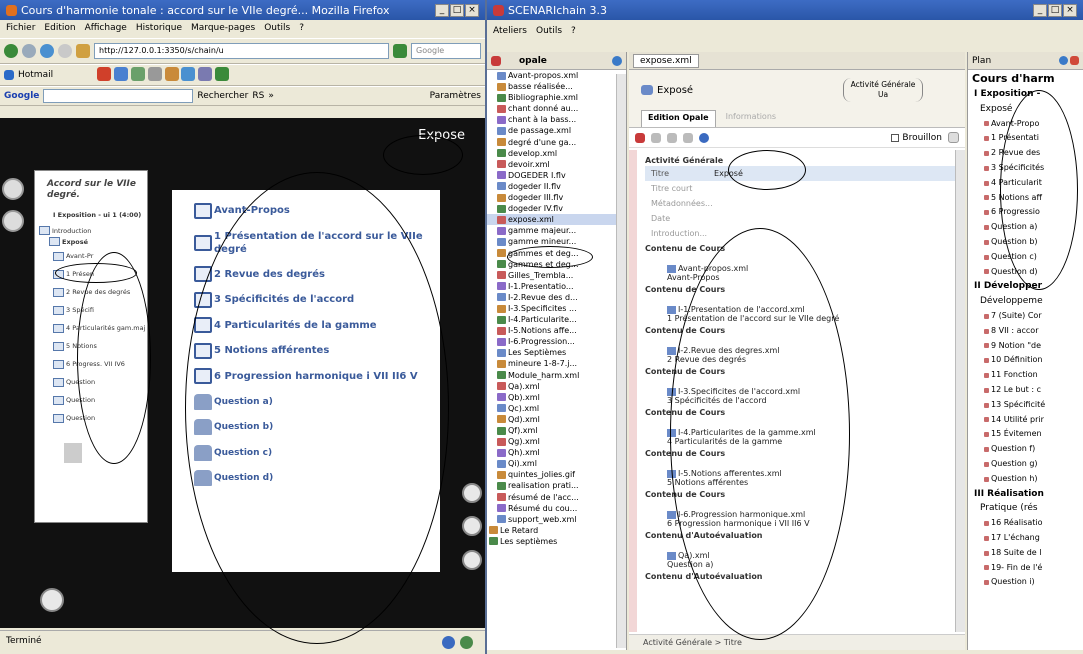  What do you see at coordinates (960, 391) in the screenshot?
I see `editor-scrollbar` at bounding box center [960, 391].